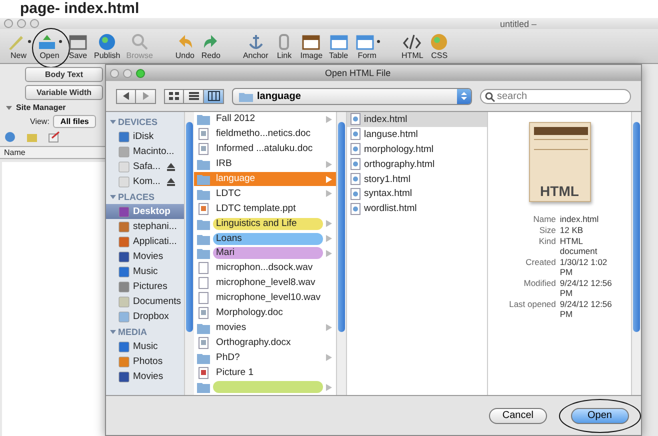 The width and height of the screenshot is (658, 436). I want to click on toolbar-button: Link, so click(284, 46).